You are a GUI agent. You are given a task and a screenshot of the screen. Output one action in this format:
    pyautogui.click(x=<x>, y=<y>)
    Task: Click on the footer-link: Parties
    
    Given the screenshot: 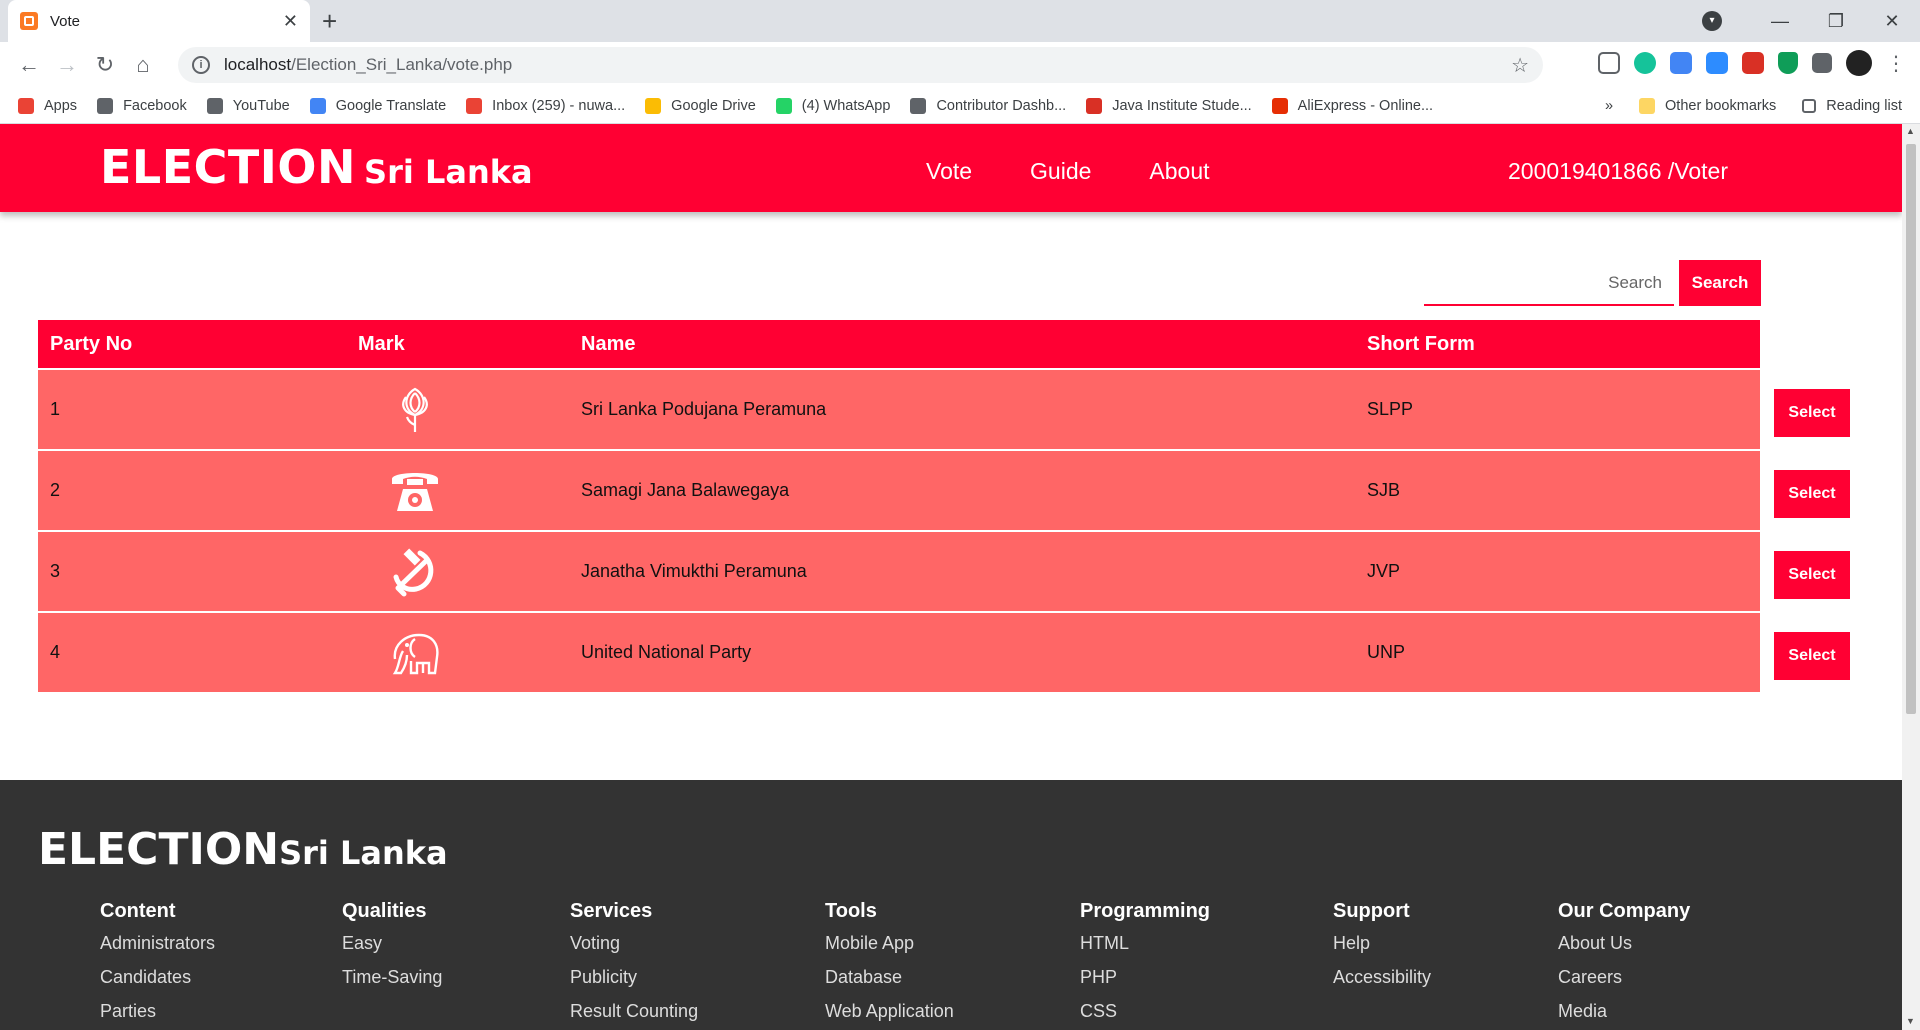 What is the action you would take?
    pyautogui.click(x=157, y=1015)
    